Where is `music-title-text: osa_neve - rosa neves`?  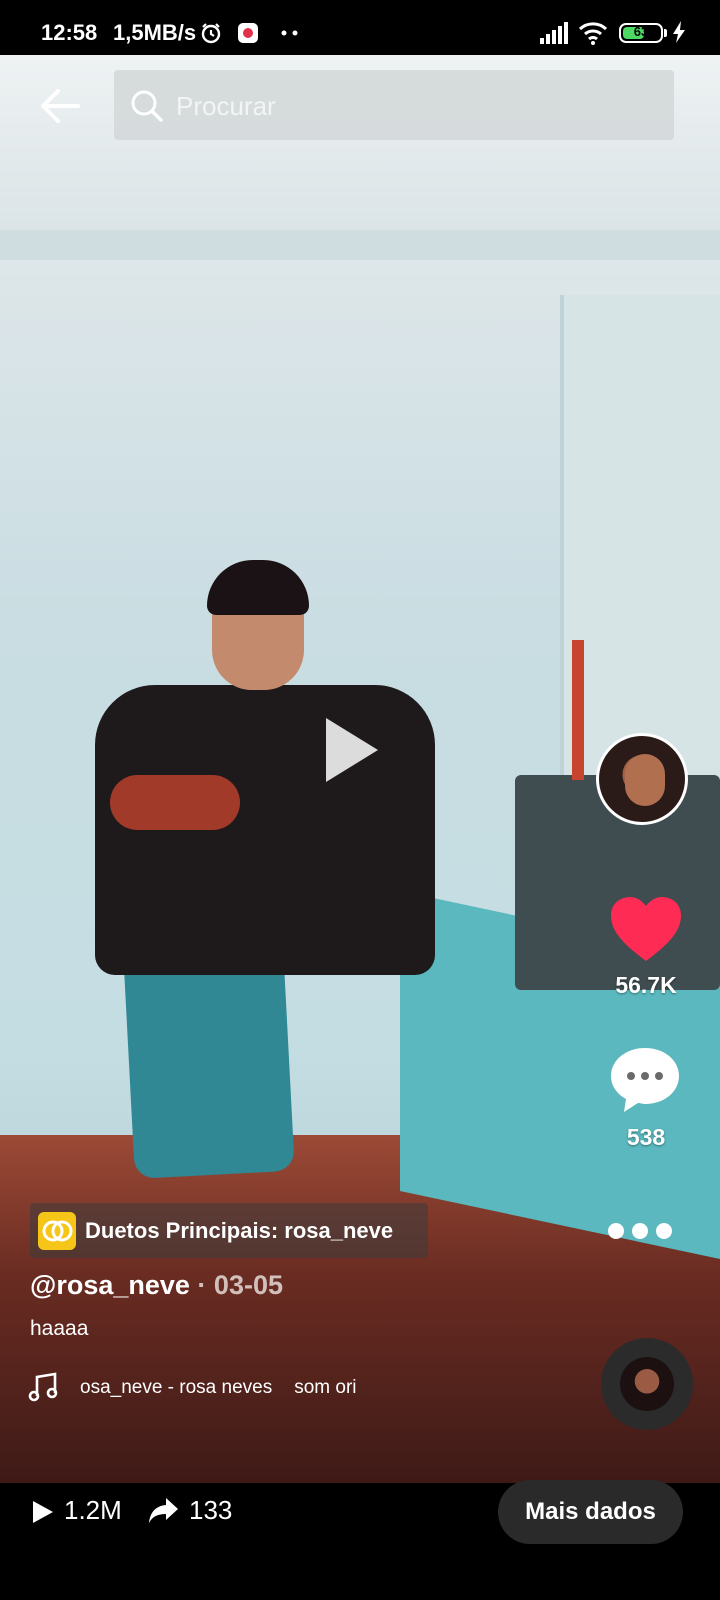 music-title-text: osa_neve - rosa neves is located at coordinates (176, 1387).